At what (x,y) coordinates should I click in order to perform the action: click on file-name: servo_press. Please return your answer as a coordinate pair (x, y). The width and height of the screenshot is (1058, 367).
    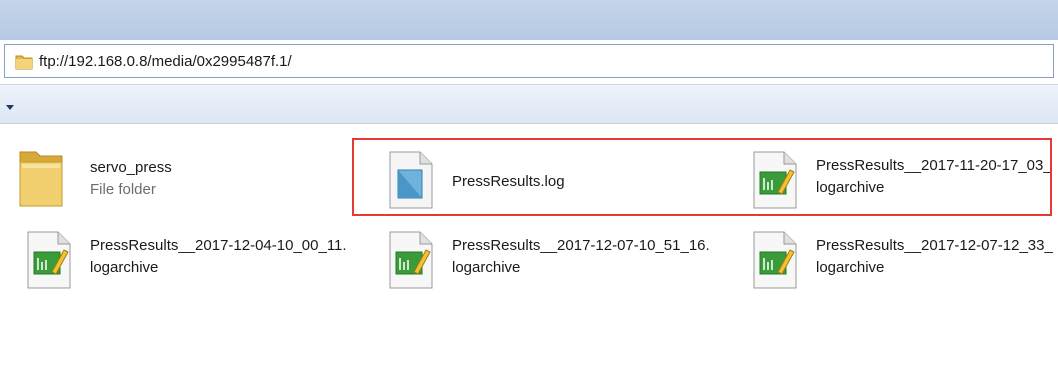
    Looking at the image, I should click on (131, 167).